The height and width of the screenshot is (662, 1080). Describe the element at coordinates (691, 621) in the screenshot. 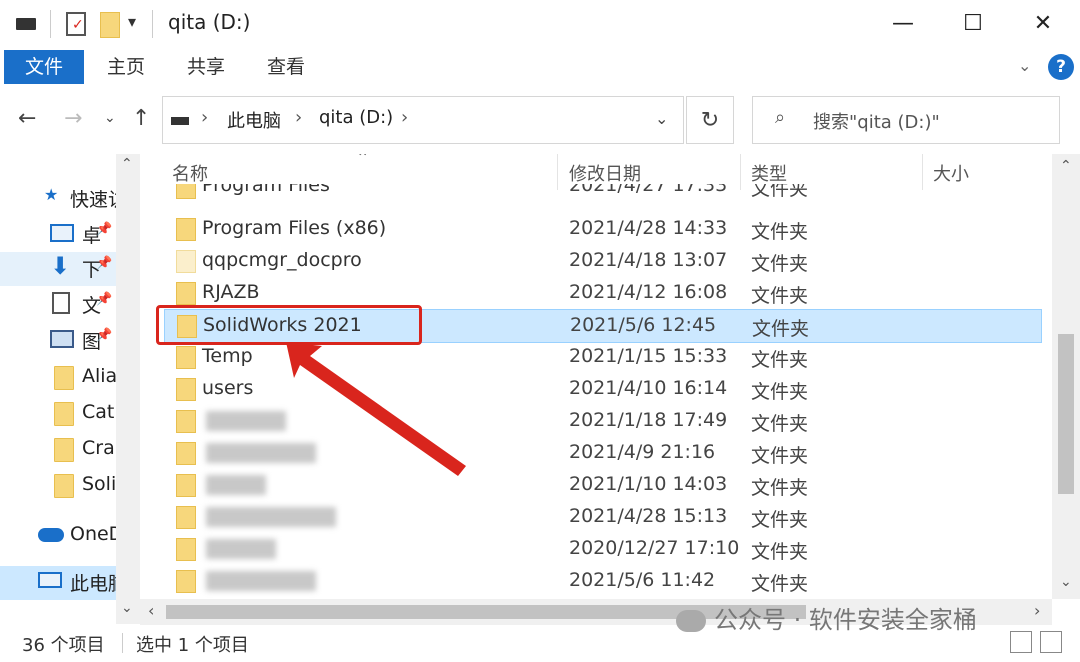

I see `wechat-icon` at that location.